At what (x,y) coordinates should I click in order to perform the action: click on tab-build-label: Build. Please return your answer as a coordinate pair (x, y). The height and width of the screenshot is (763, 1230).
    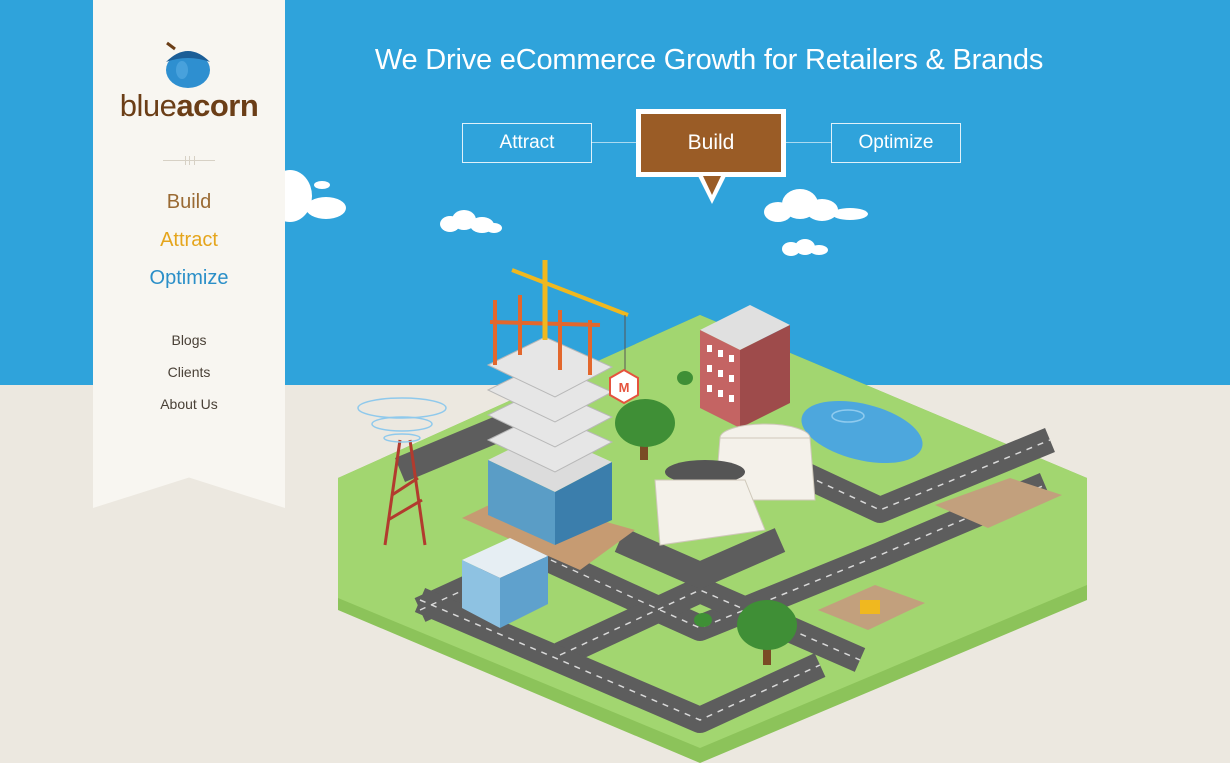
    Looking at the image, I should click on (711, 143).